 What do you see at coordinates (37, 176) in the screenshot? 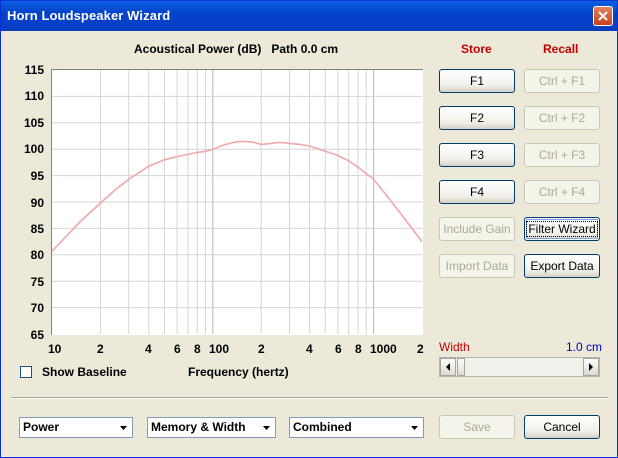
I see `y-tick: 95` at bounding box center [37, 176].